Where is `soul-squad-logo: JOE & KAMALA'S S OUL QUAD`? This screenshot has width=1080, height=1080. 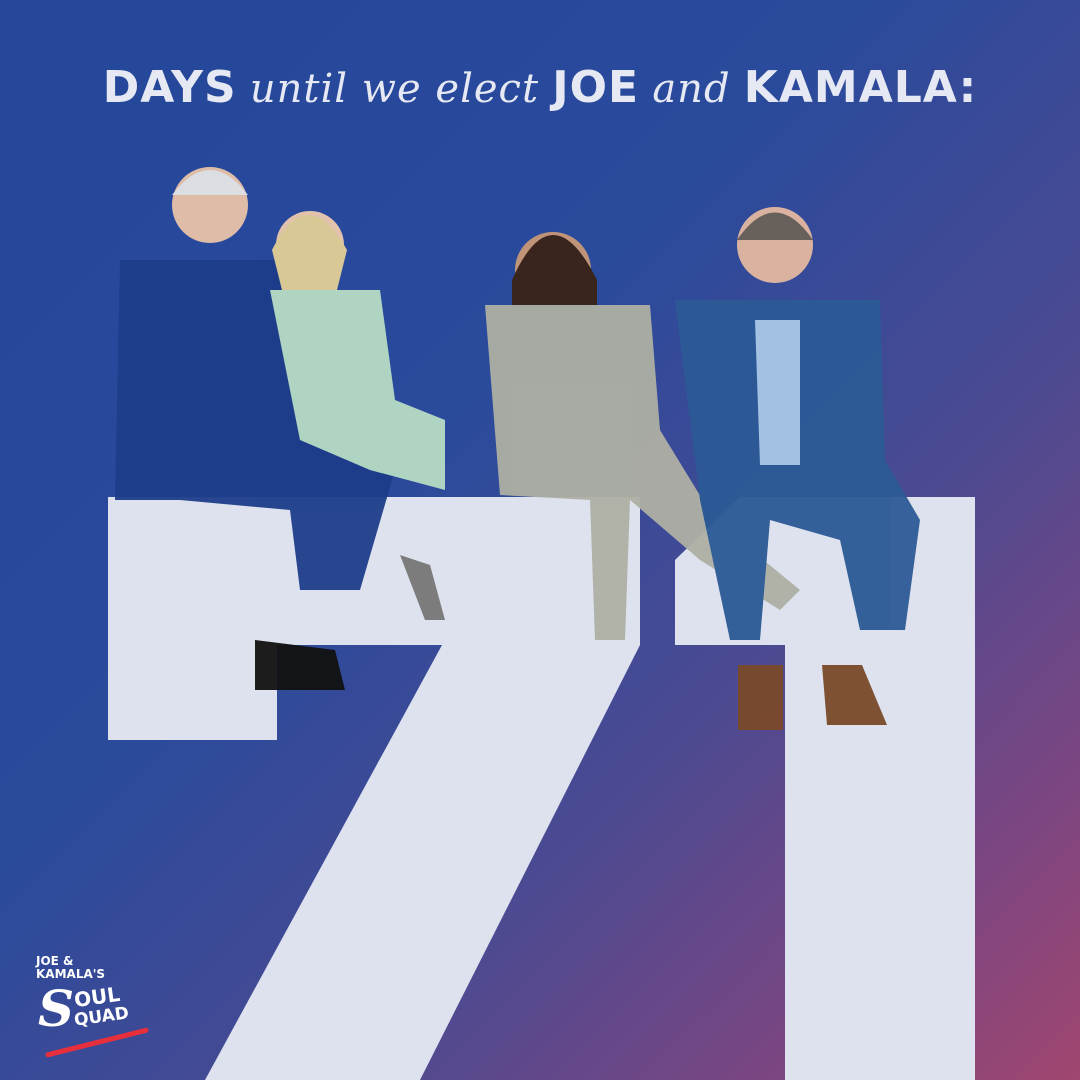 soul-squad-logo: JOE & KAMALA'S S OUL QUAD is located at coordinates (93, 1006).